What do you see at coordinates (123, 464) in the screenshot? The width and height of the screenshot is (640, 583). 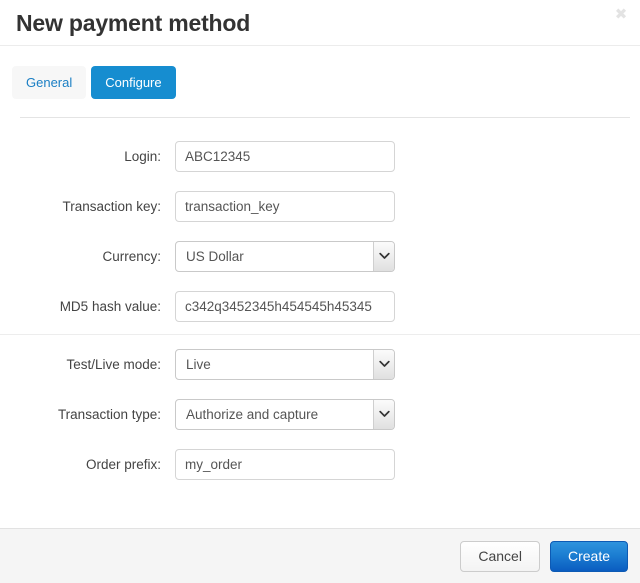 I see `label-order-prefix: Order prefix:` at bounding box center [123, 464].